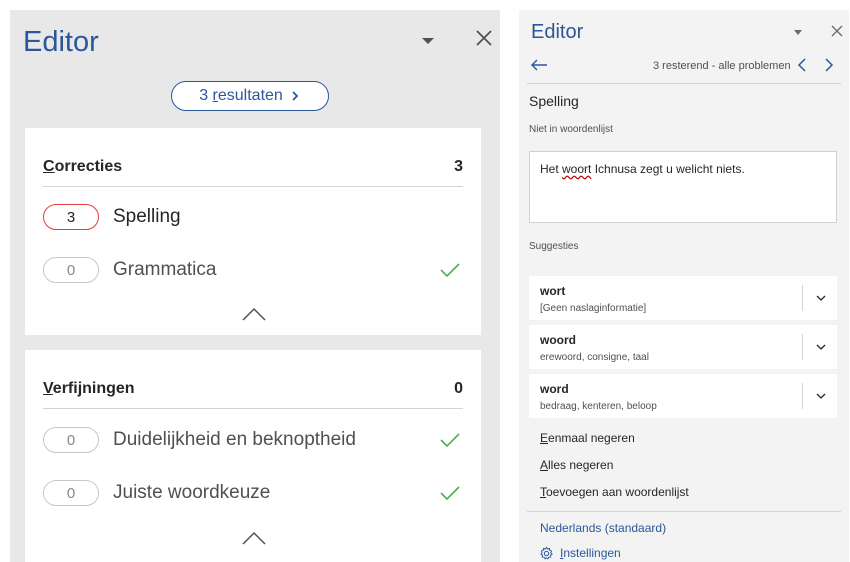 This screenshot has width=850, height=562. Describe the element at coordinates (71, 270) in the screenshot. I see `grammar-count-badge: 0` at that location.